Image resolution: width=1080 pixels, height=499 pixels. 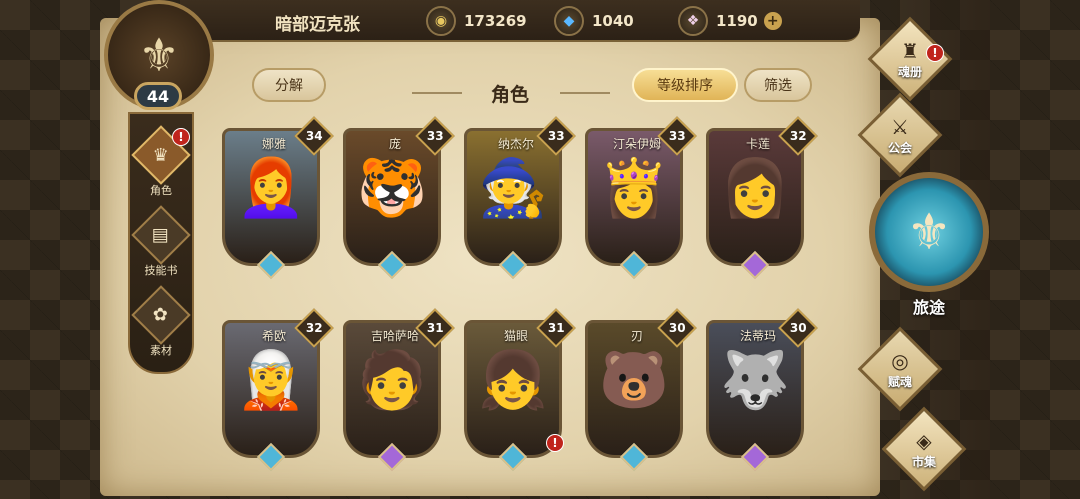 What do you see at coordinates (317, 25) in the screenshot?
I see `player-name: 暗部迈克张` at bounding box center [317, 25].